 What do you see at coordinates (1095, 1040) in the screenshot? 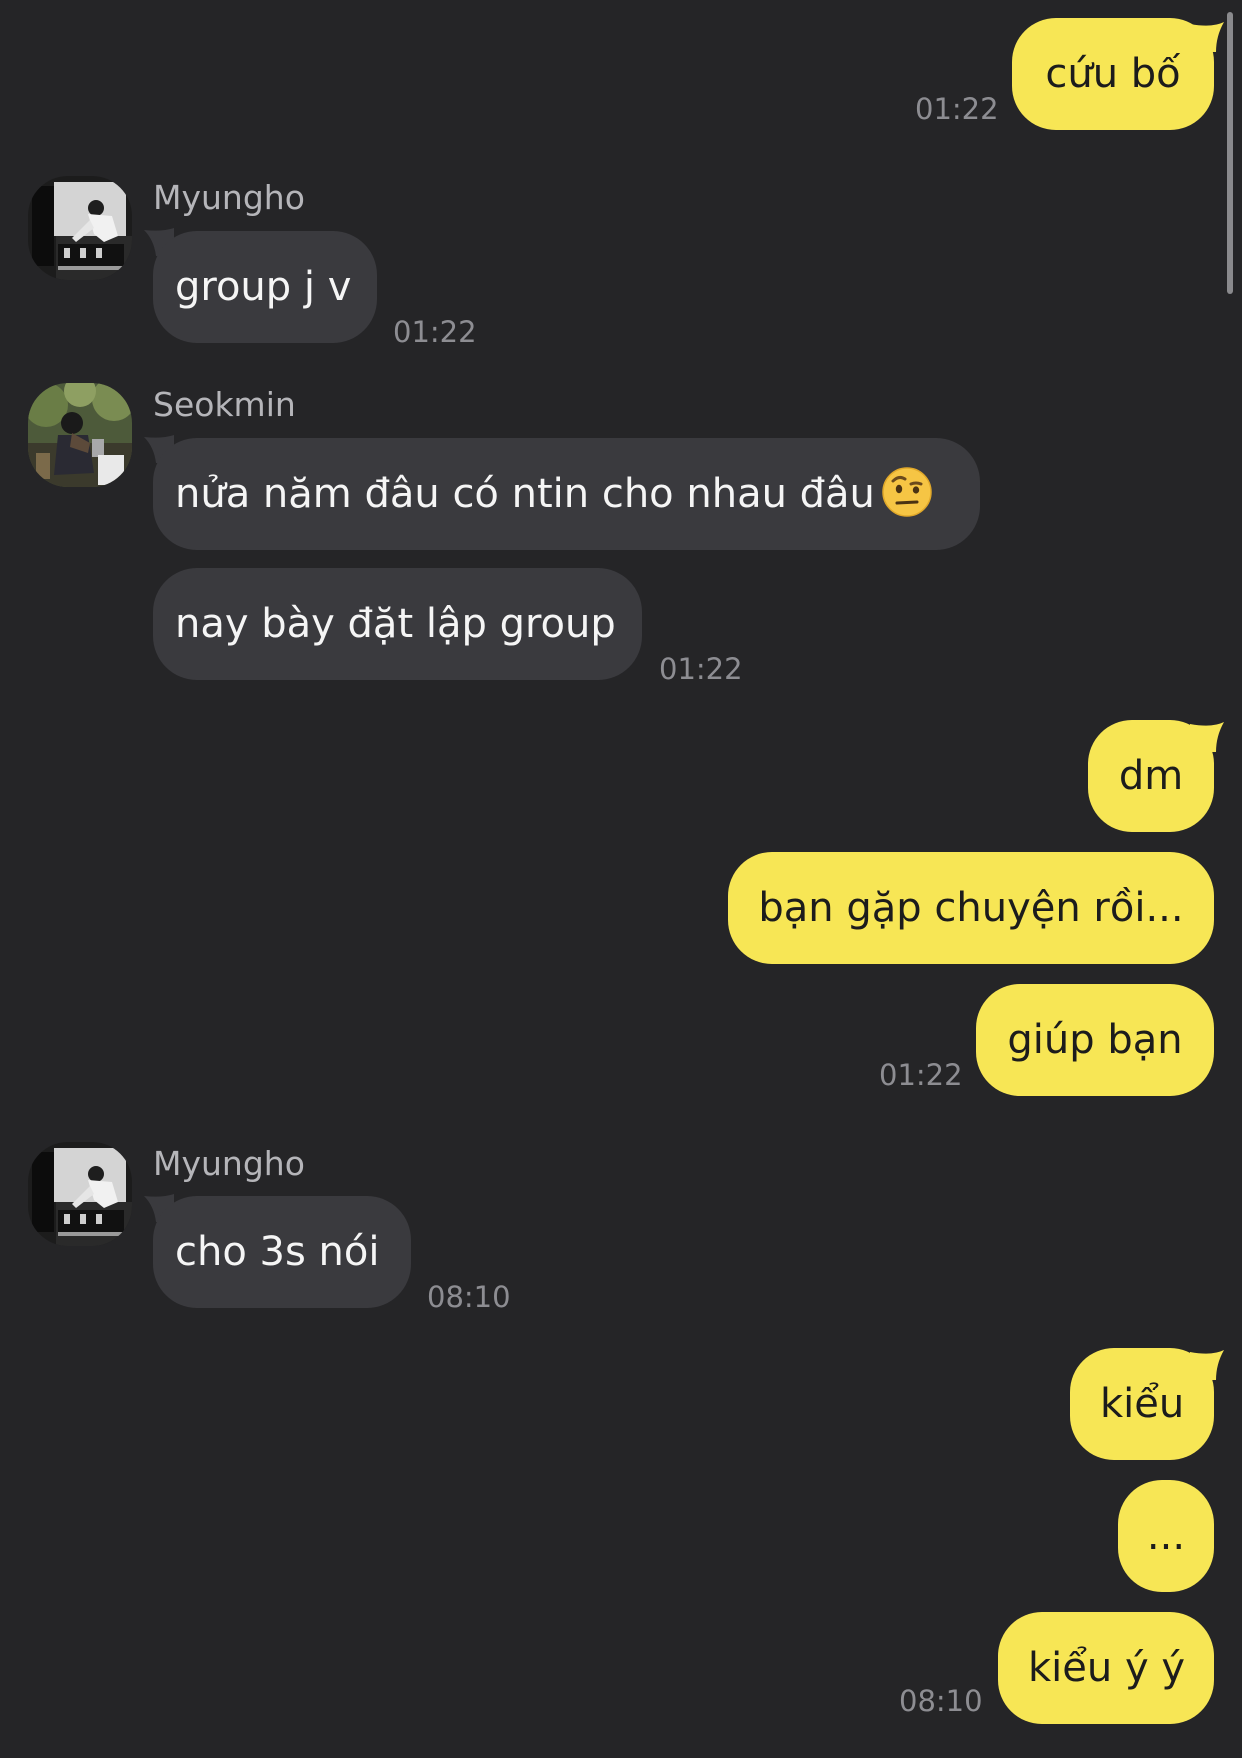
I see `outgoing-message-bubble: giúp bạn` at bounding box center [1095, 1040].